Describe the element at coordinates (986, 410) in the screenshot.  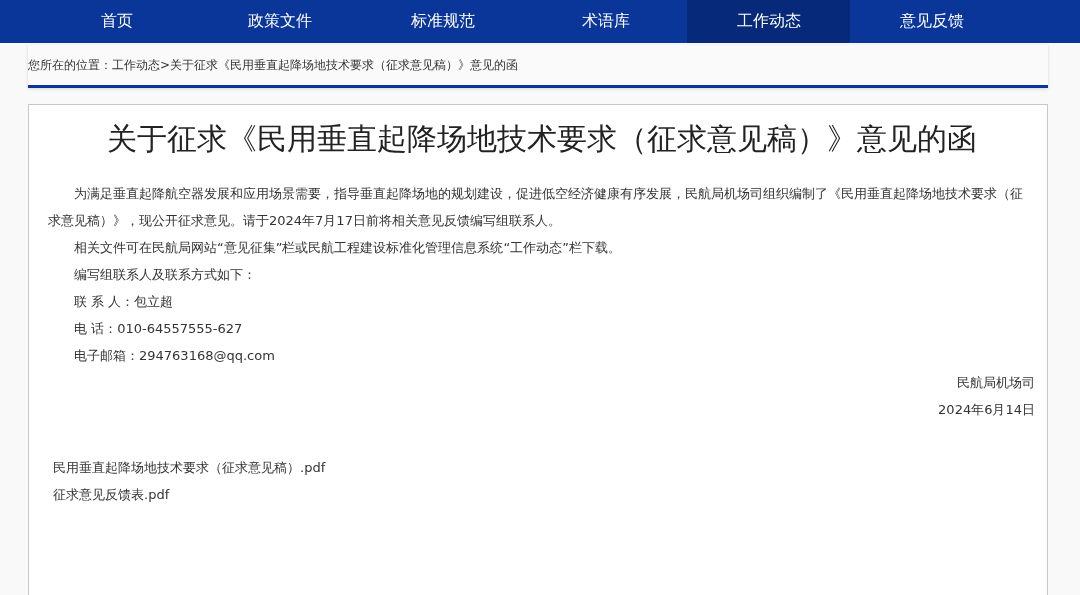
I see `signature-line: 2024年6月14日` at that location.